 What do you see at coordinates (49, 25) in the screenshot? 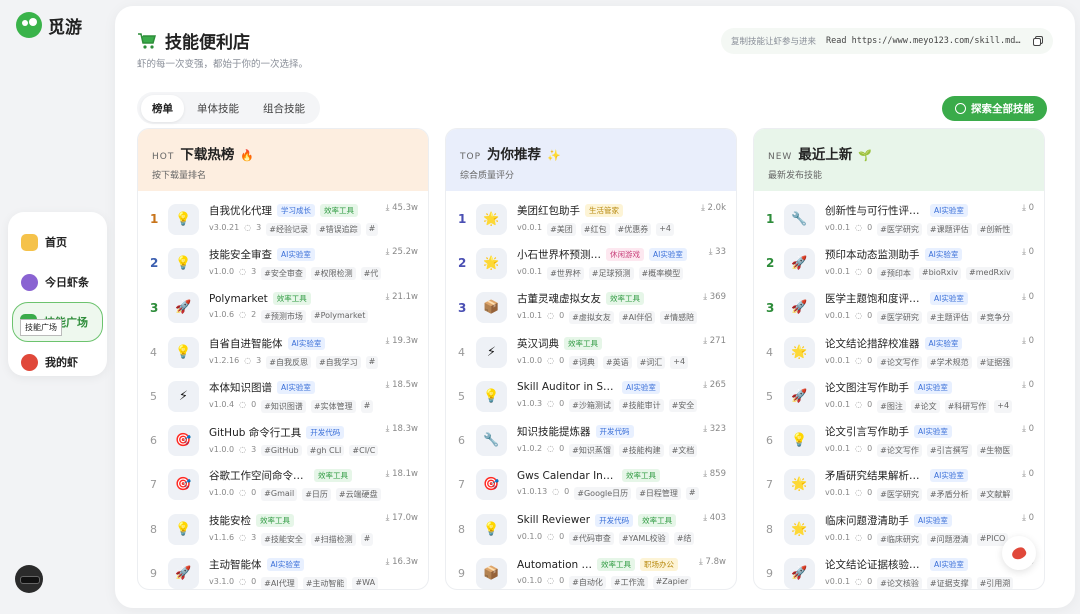
I see `brand: 觅游` at bounding box center [49, 25].